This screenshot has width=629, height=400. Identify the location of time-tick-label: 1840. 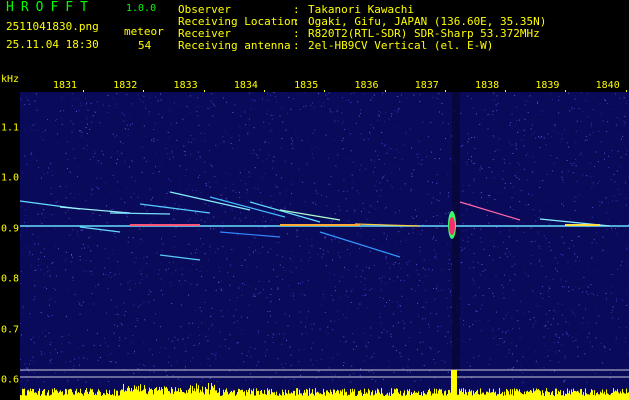
(607, 85).